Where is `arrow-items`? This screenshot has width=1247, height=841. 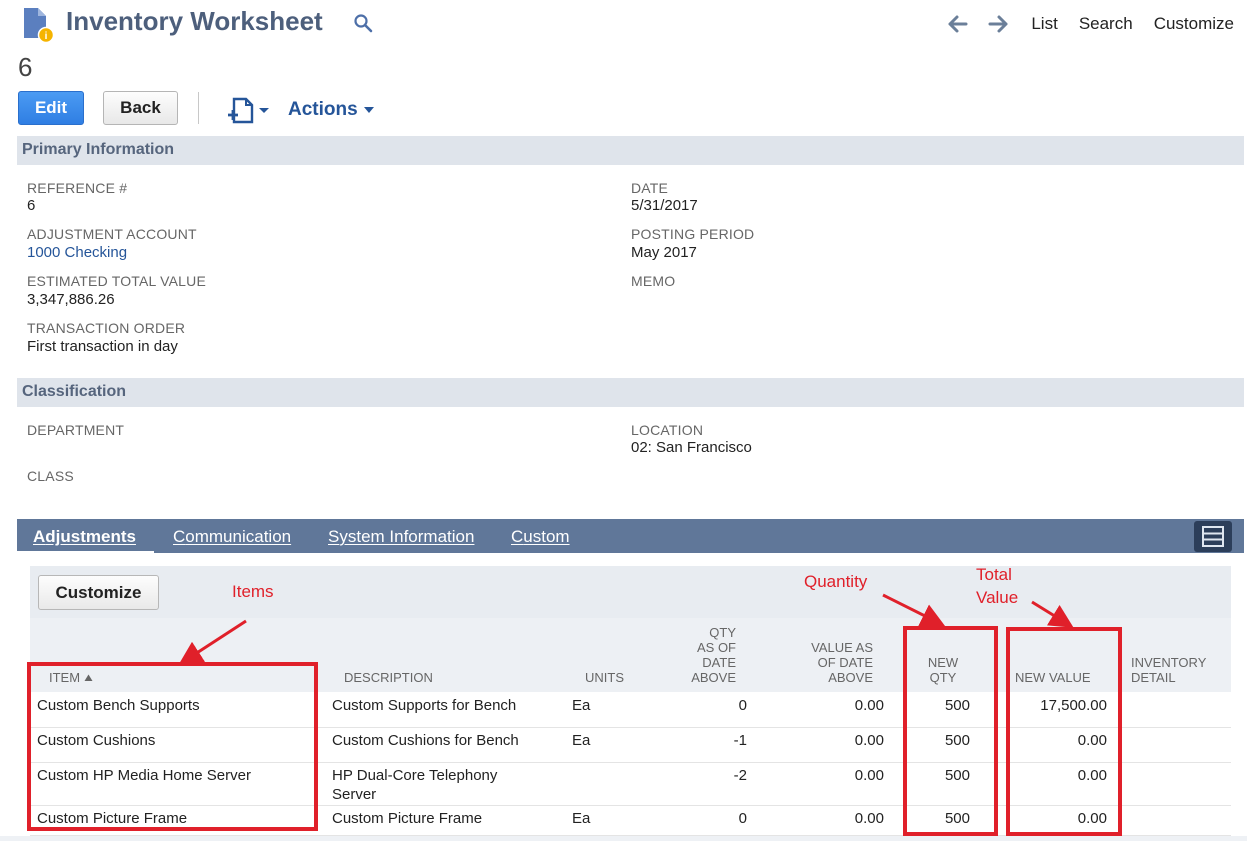
arrow-items is located at coordinates (212, 642).